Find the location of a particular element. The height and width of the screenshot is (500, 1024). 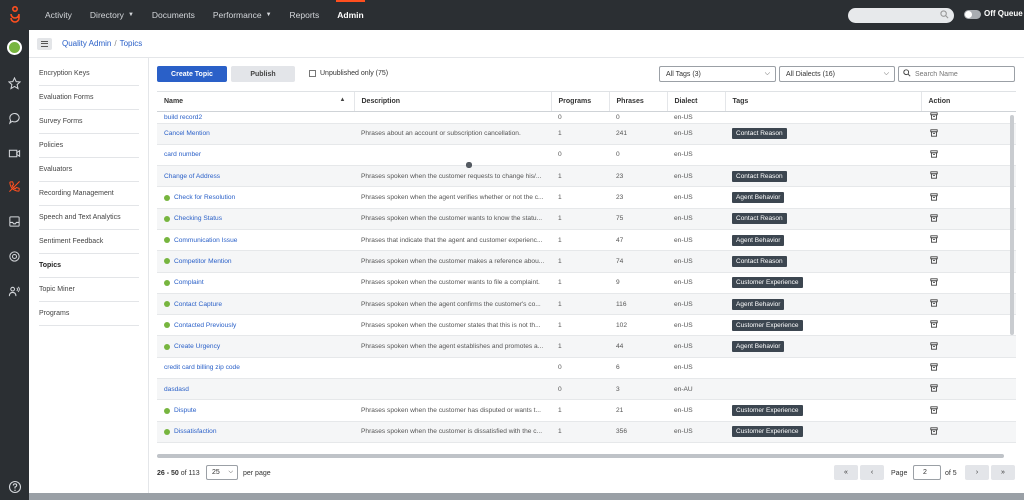

unpublished-only-filter: Unpublished only (75) is located at coordinates (348, 73).